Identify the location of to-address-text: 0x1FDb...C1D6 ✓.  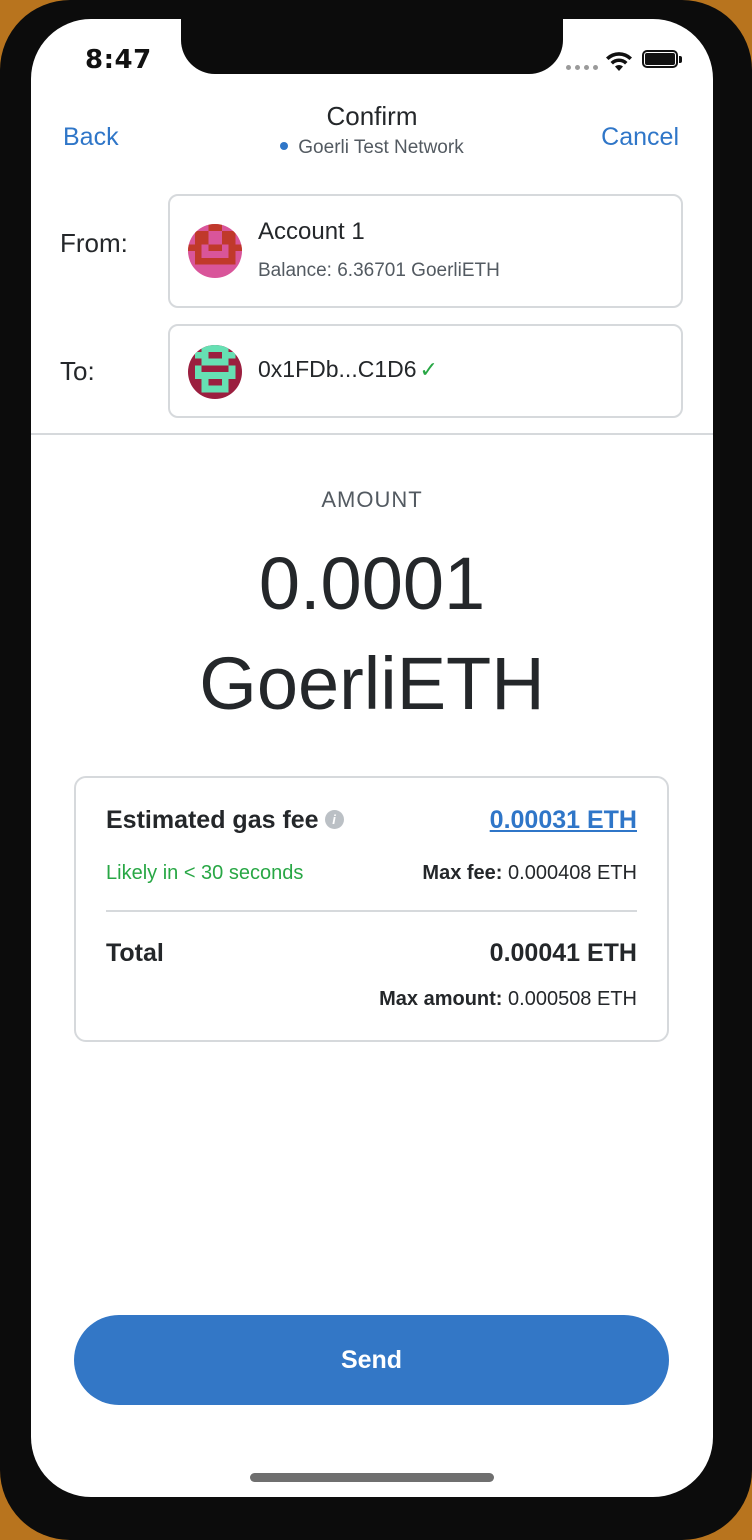
(348, 369).